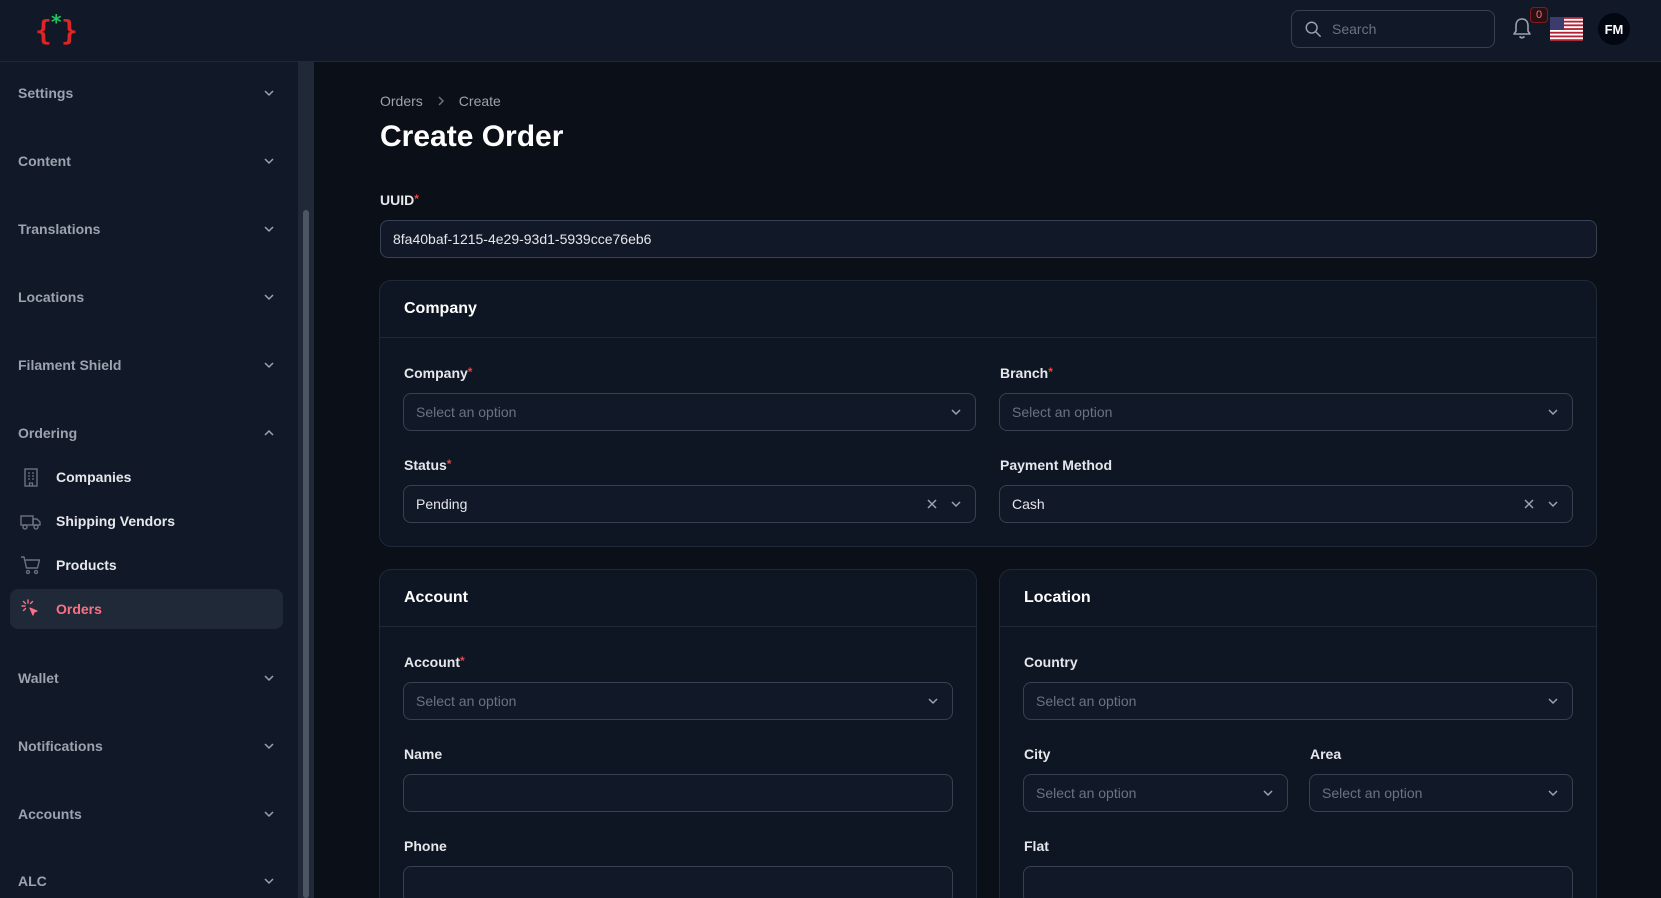 The width and height of the screenshot is (1661, 898). Describe the element at coordinates (399, 200) in the screenshot. I see `uuid-label: UUID*` at that location.